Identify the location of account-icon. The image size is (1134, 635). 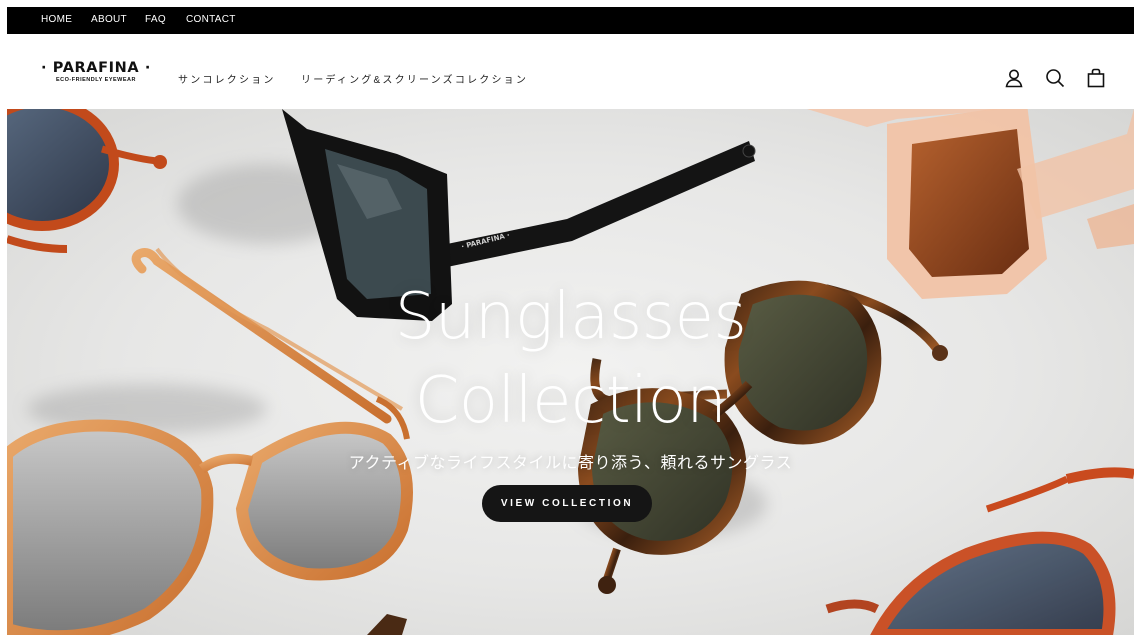
(1014, 78).